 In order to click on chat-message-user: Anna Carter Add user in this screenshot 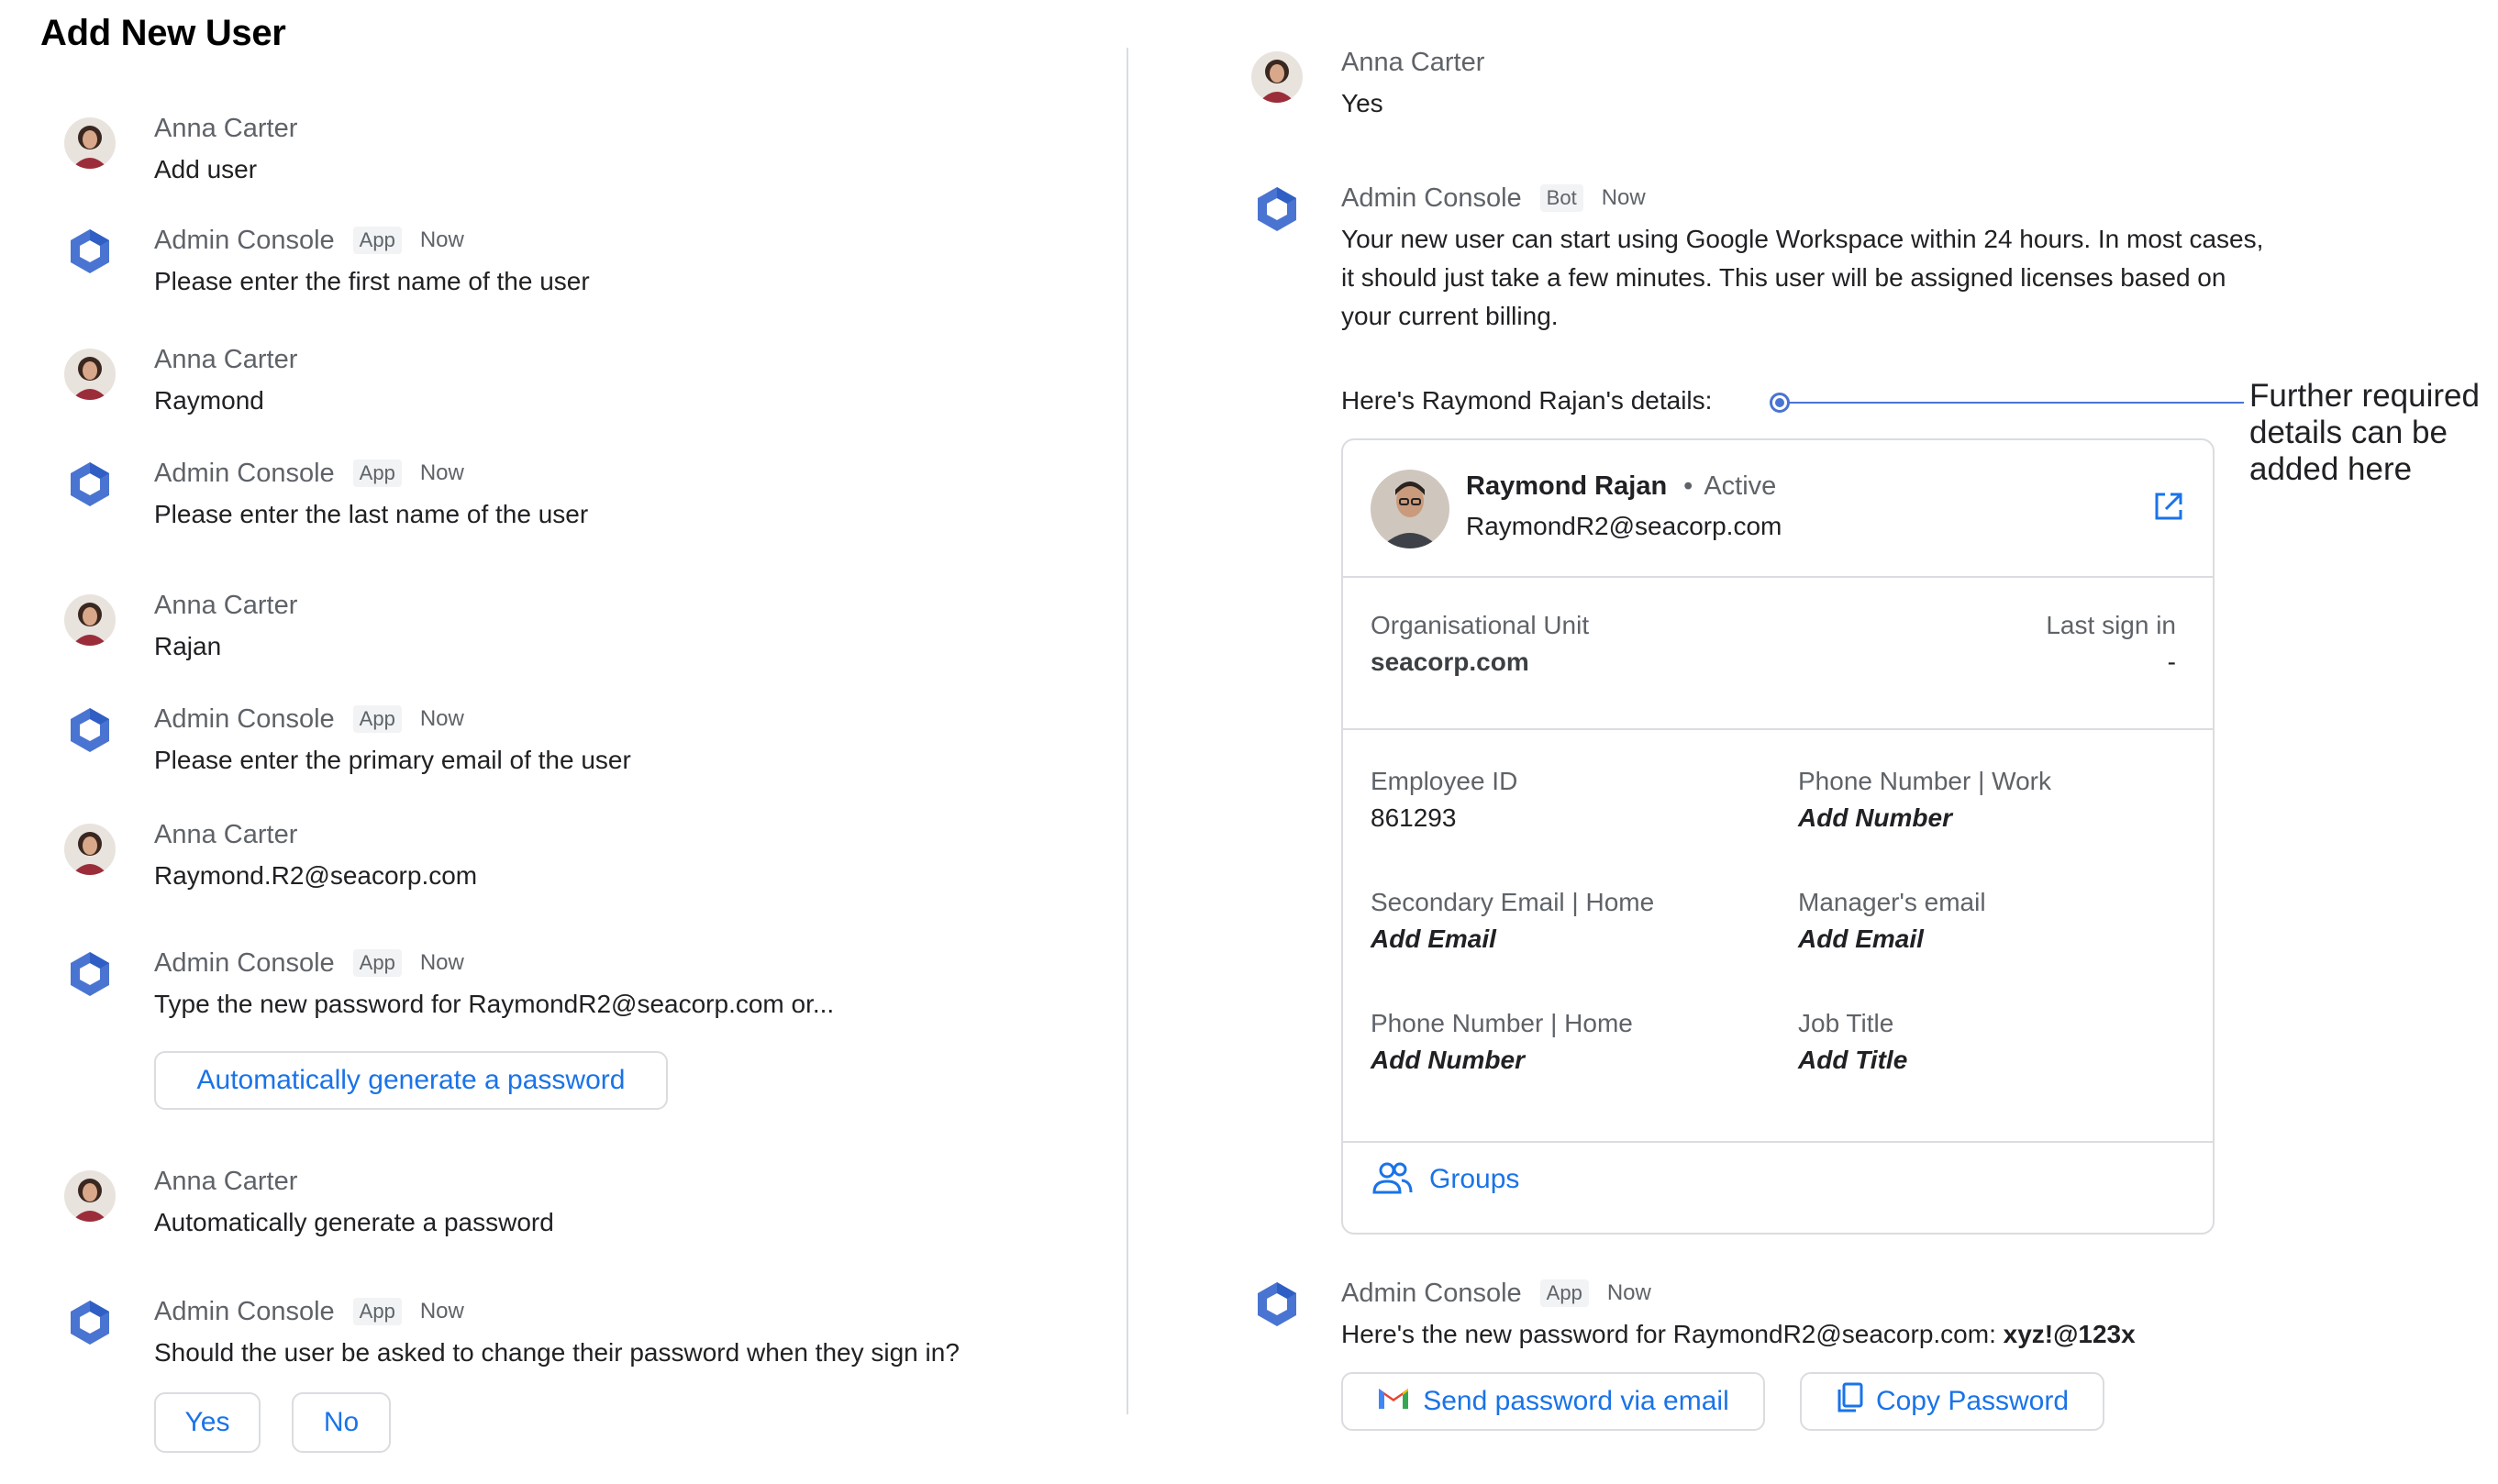, I will do `click(181, 149)`.